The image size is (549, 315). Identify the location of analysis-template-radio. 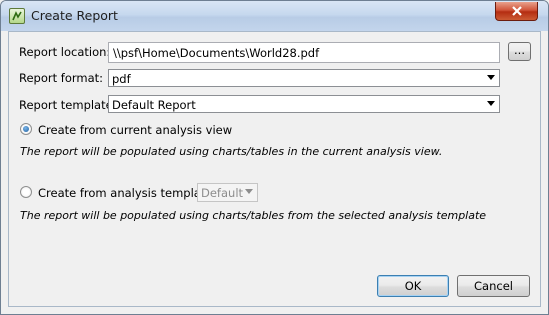
(26, 192).